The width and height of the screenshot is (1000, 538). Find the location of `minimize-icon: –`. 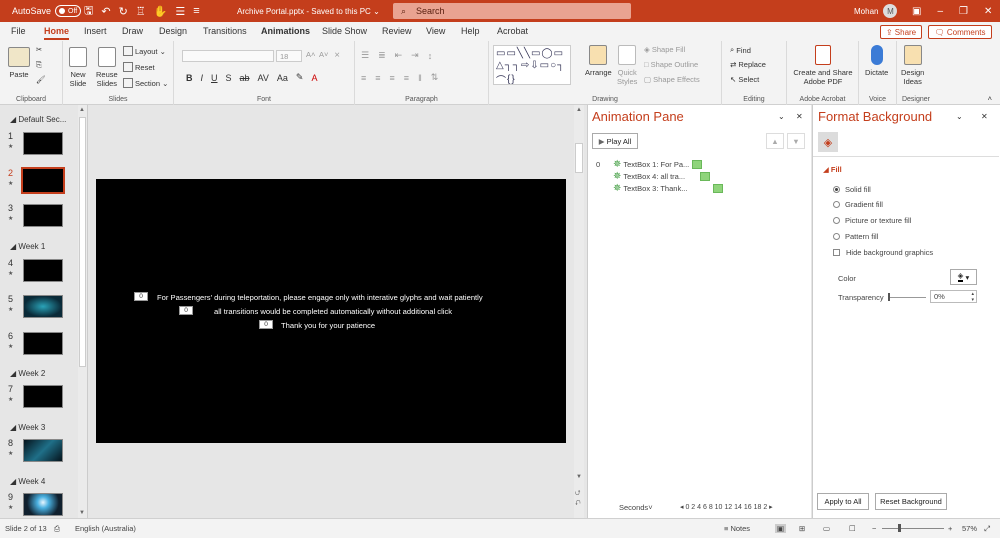

minimize-icon: – is located at coordinates (940, 11).